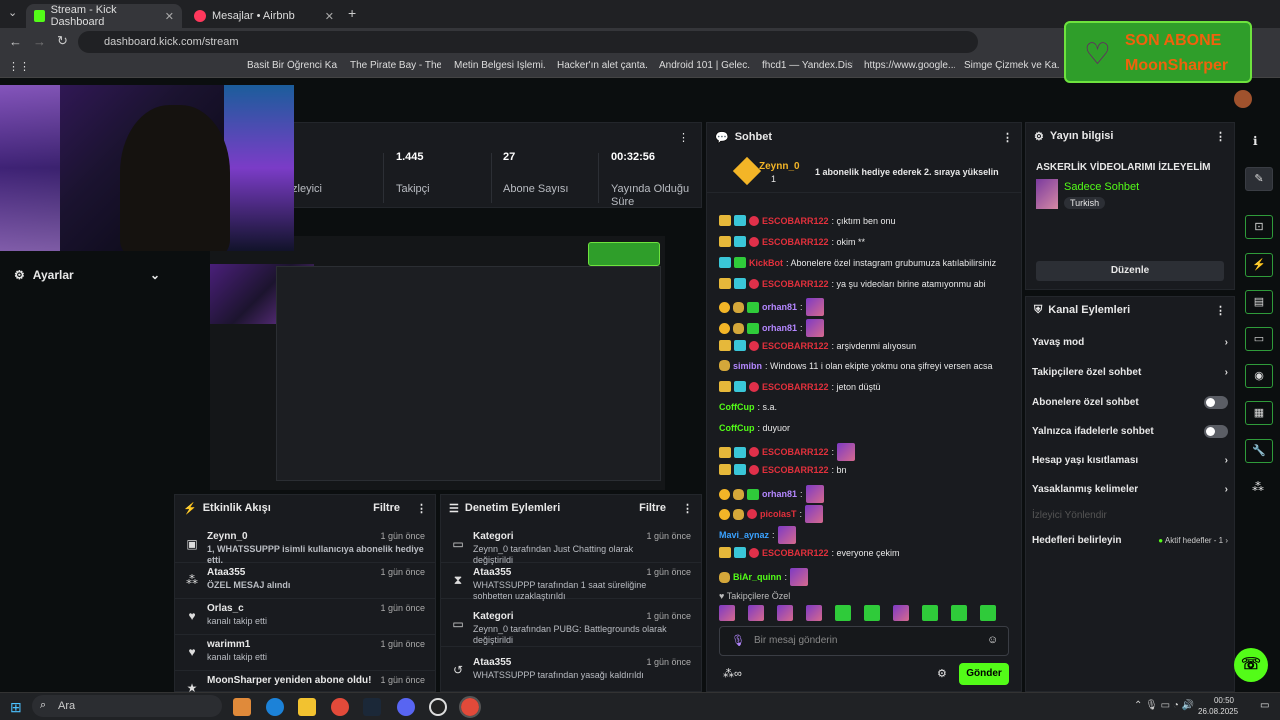 The height and width of the screenshot is (720, 1280). Describe the element at coordinates (1130, 372) in the screenshot. I see `followers-only-row: Takipçilere özel sohbet ›` at that location.